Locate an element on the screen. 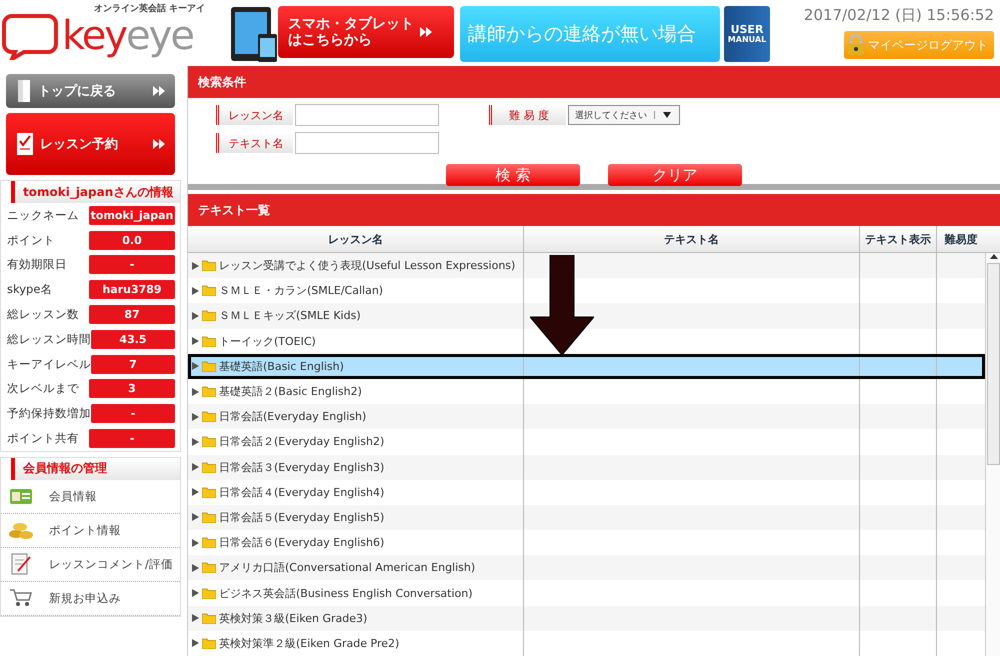  lesson-name: 日常会話２(Everyday English2) is located at coordinates (301, 442).